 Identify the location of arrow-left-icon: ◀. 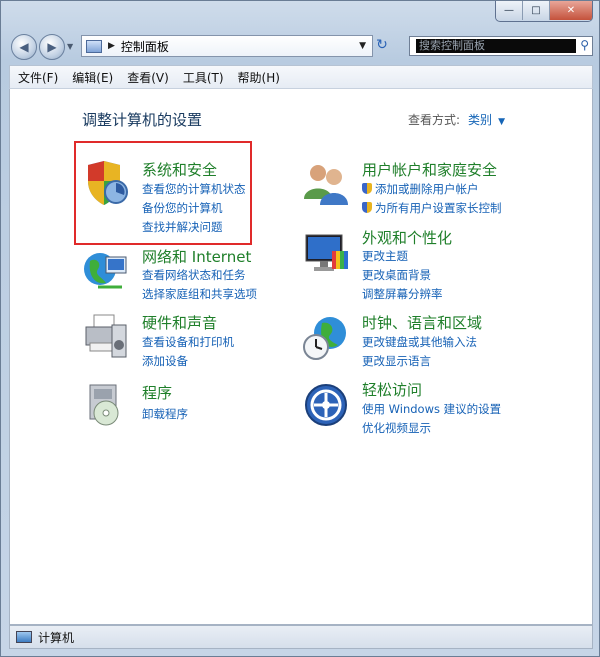
(24, 47).